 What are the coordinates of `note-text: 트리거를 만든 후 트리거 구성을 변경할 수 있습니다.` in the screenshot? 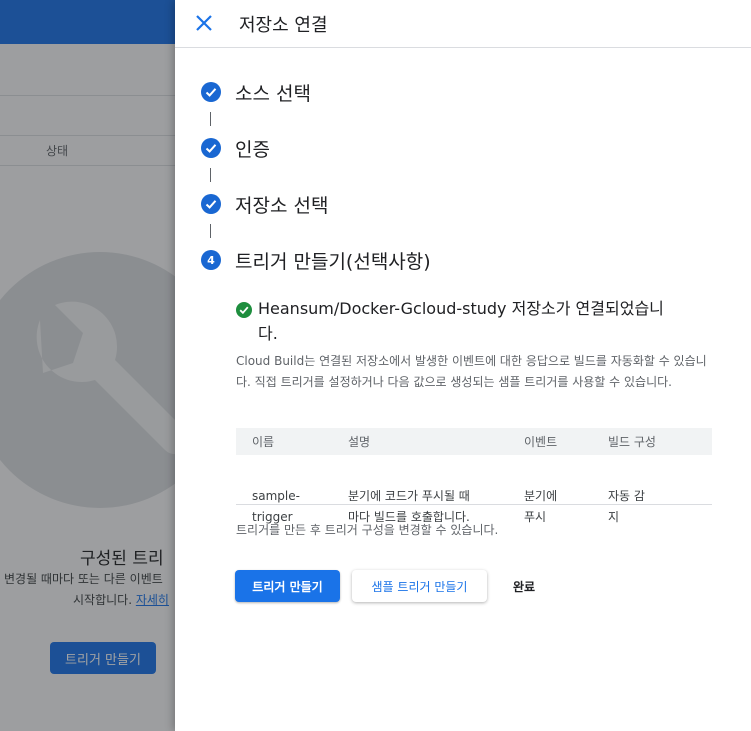 It's located at (367, 530).